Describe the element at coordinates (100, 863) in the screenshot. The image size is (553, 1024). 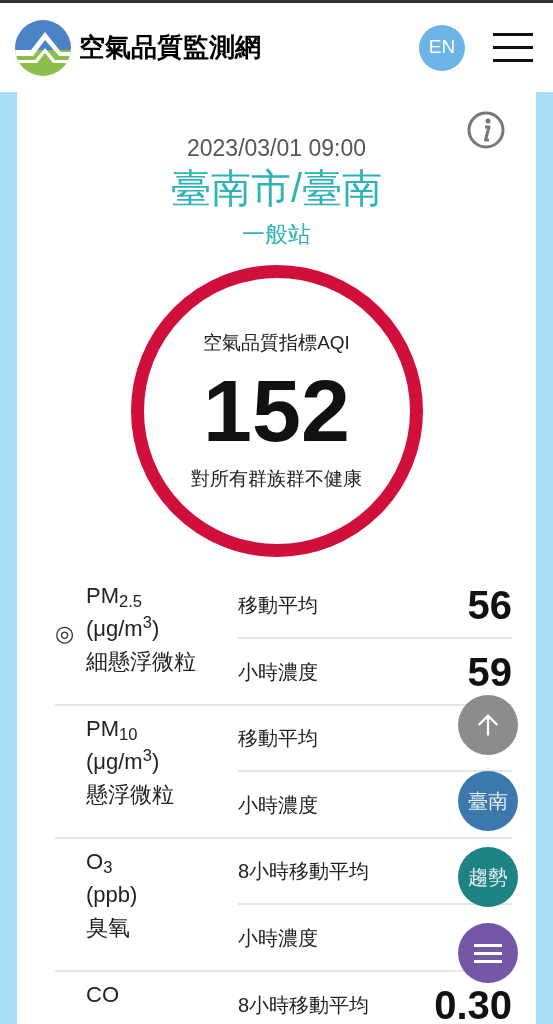
I see `pollutant-name: O$_{3}$` at that location.